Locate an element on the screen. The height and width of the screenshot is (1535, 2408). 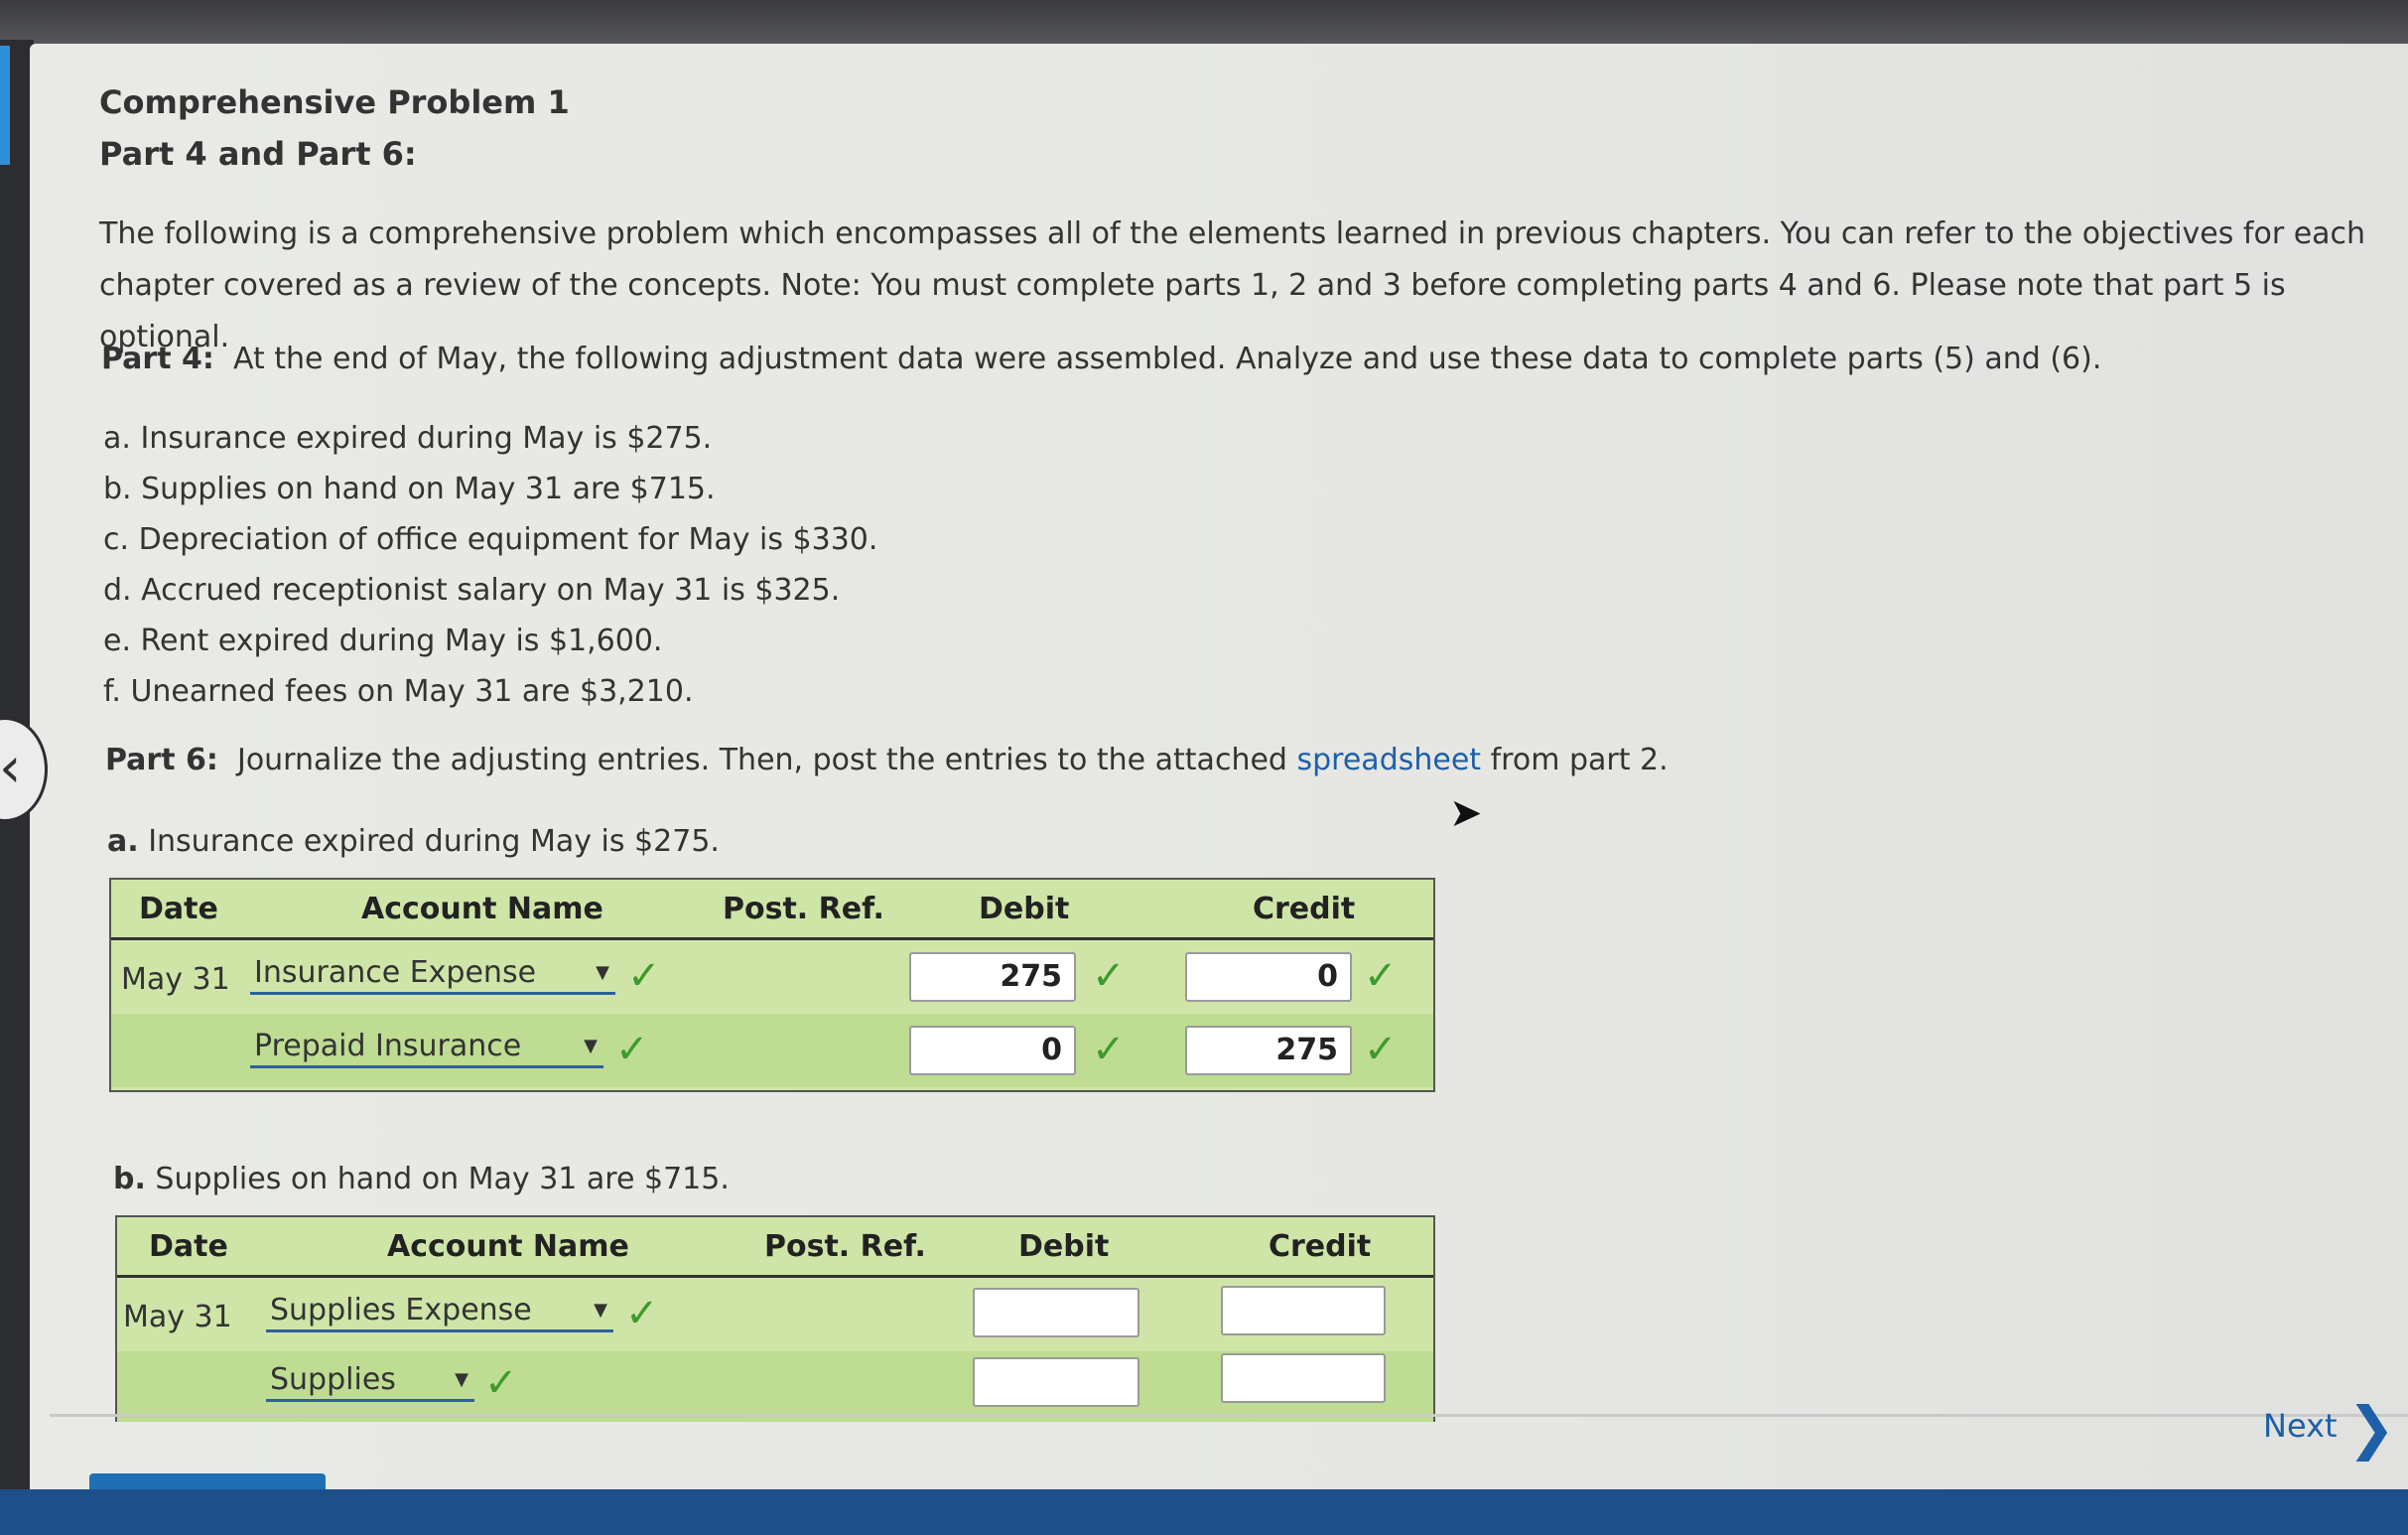
account-dropdown: Prepaid Insurance ▼ is located at coordinates (427, 1048).